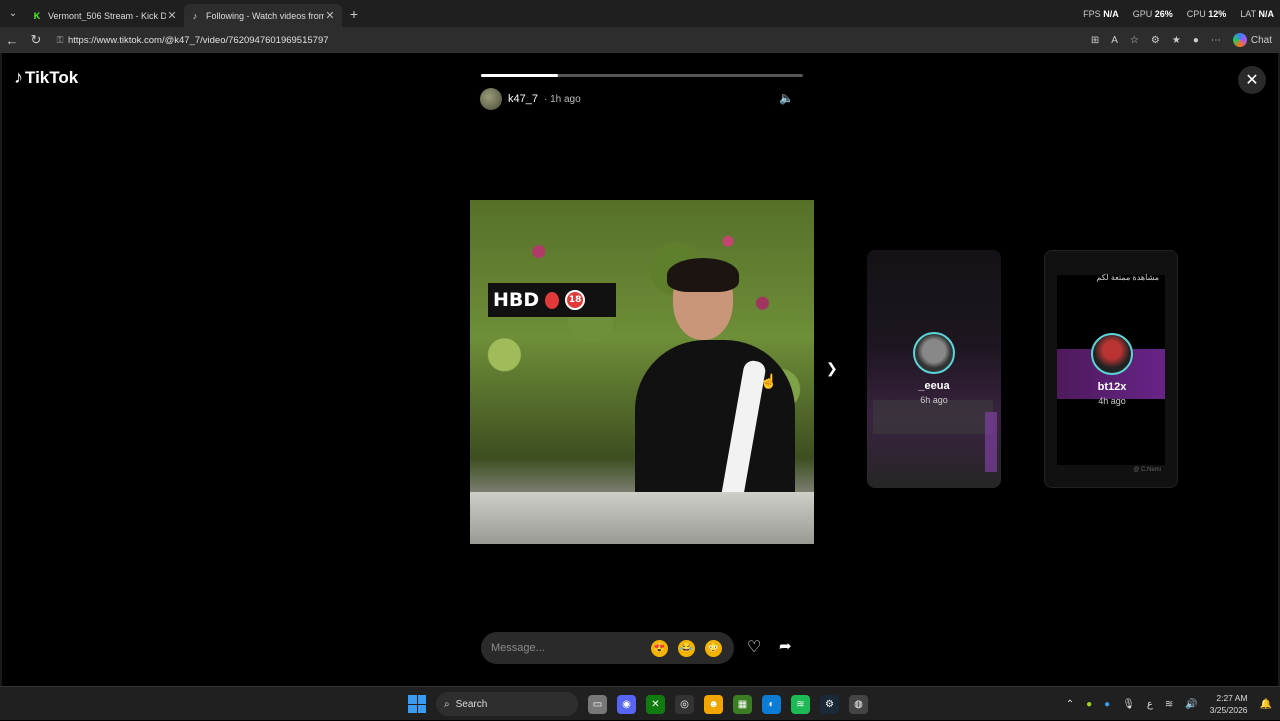  Describe the element at coordinates (642, 518) in the screenshot. I see `planter-wall` at that location.